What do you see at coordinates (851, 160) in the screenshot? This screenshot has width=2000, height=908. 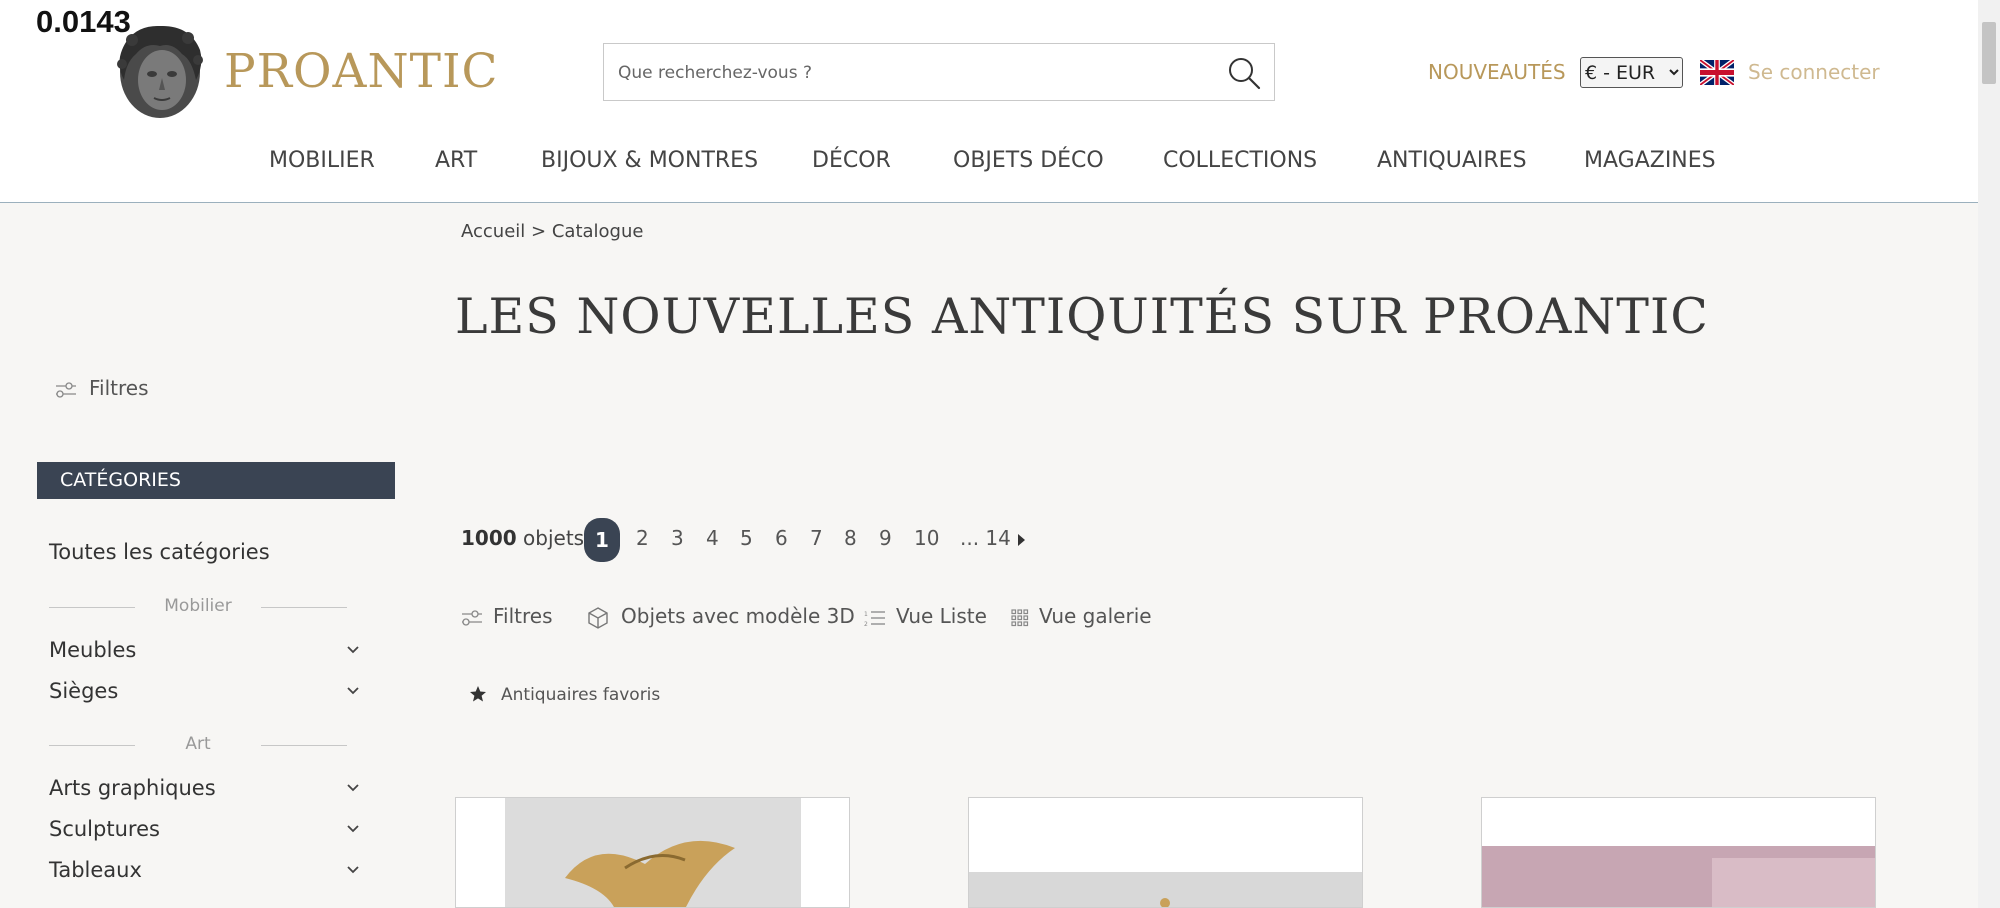 I see `nav-item-decor: DÉCOR` at bounding box center [851, 160].